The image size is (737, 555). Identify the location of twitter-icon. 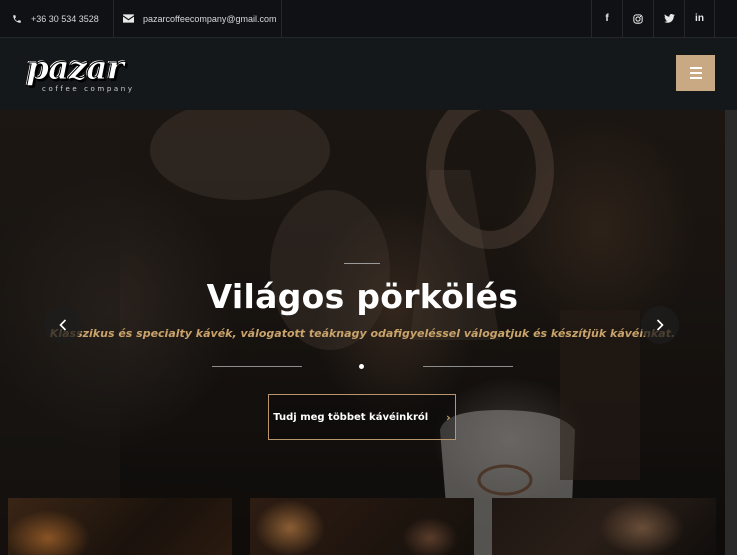
(669, 18).